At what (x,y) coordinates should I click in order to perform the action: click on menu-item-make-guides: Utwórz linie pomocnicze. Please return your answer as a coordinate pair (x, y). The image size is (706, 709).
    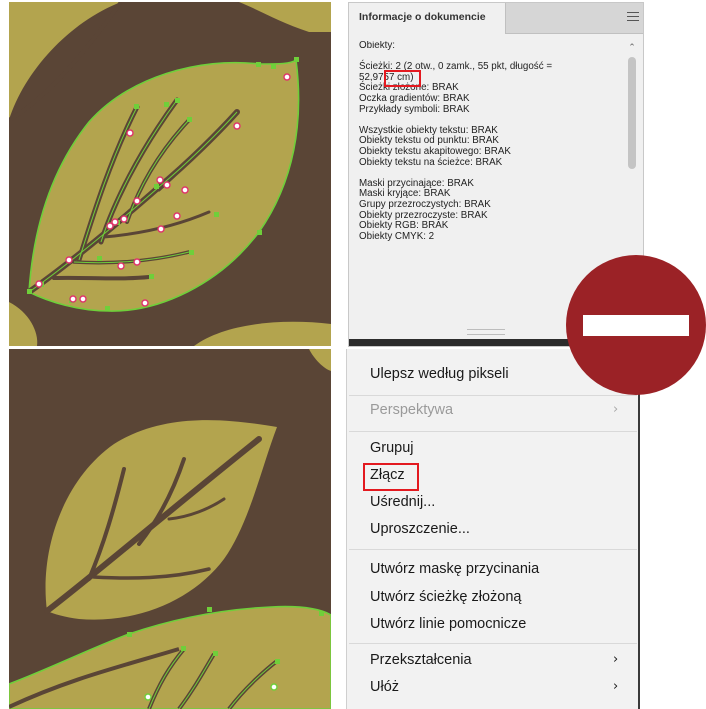
    Looking at the image, I should click on (448, 624).